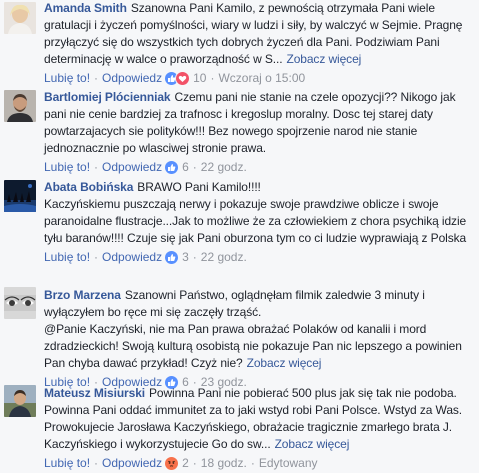  I want to click on comment-author: Amanda Smith, so click(85, 8).